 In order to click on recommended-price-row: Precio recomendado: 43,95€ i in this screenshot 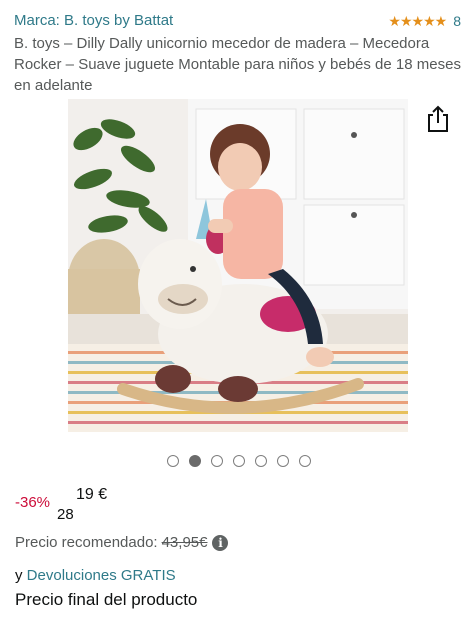, I will do `click(122, 542)`.